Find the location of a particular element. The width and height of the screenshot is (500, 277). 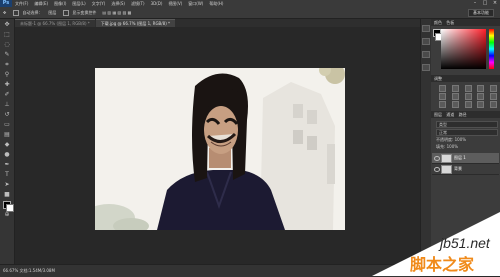

watermark-text: 脚本之家 is located at coordinates (442, 264).